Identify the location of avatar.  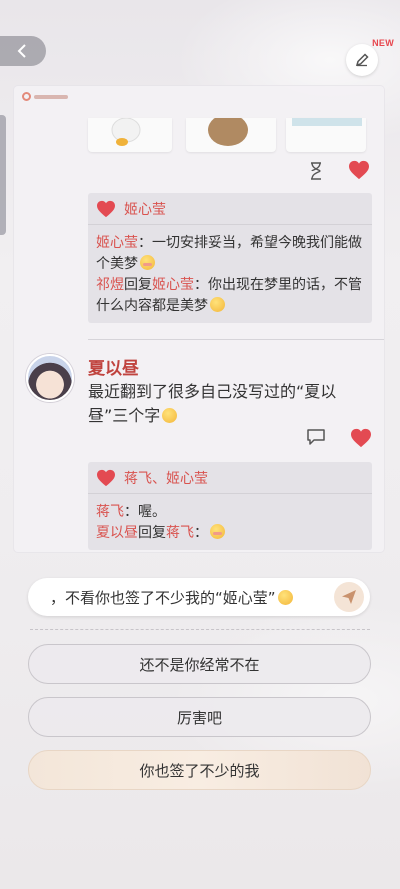
(50, 378).